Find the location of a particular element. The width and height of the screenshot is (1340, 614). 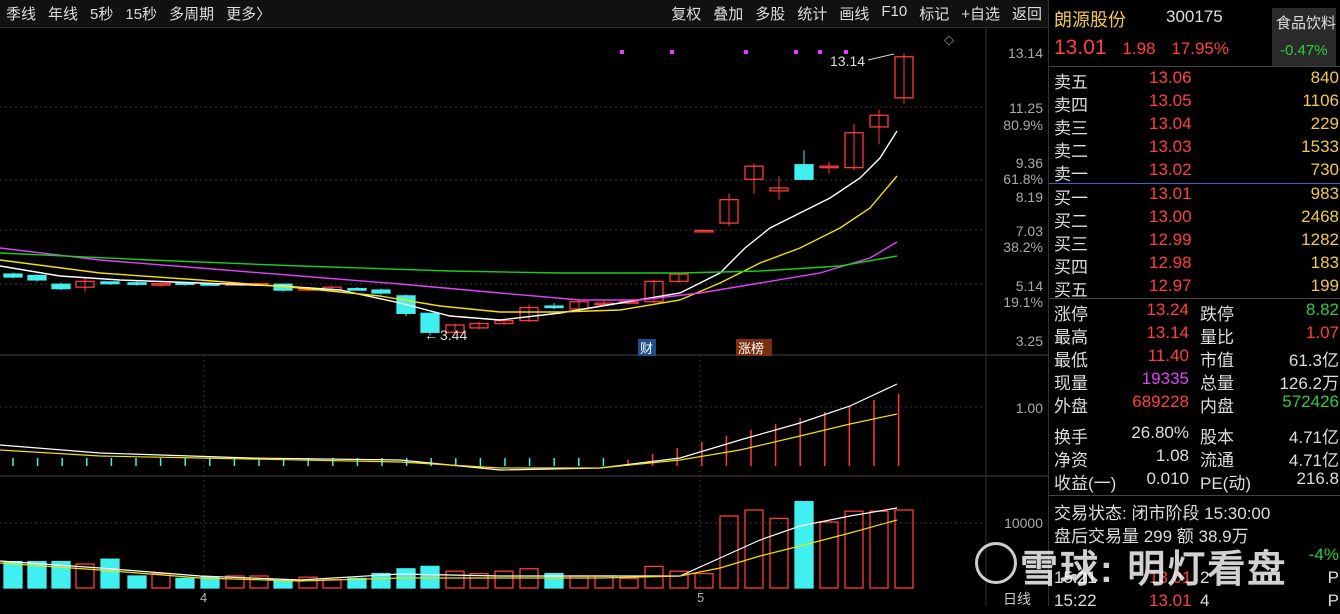

ask-price: 13.06 is located at coordinates (1170, 77).